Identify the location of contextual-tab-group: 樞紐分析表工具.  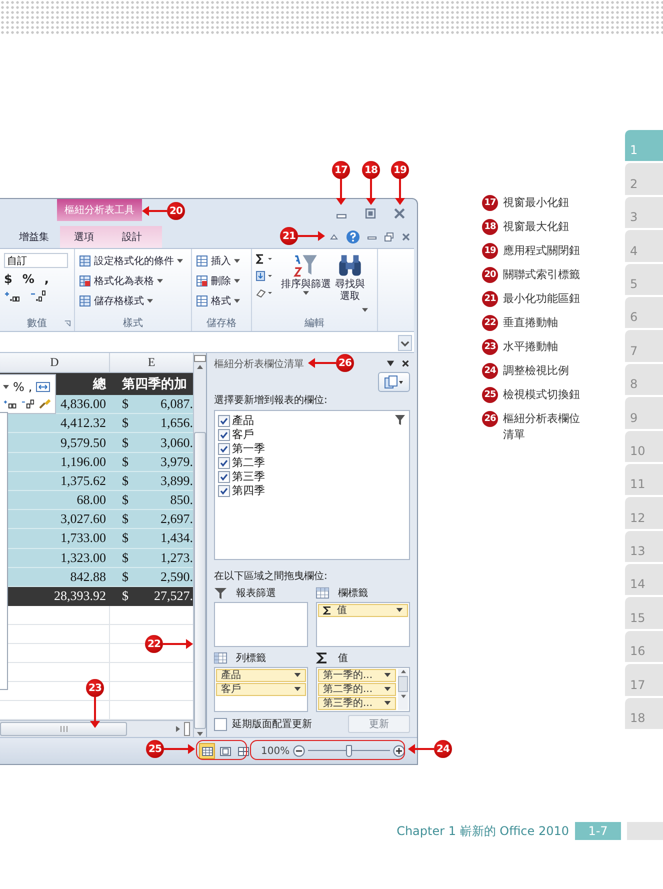
(99, 210).